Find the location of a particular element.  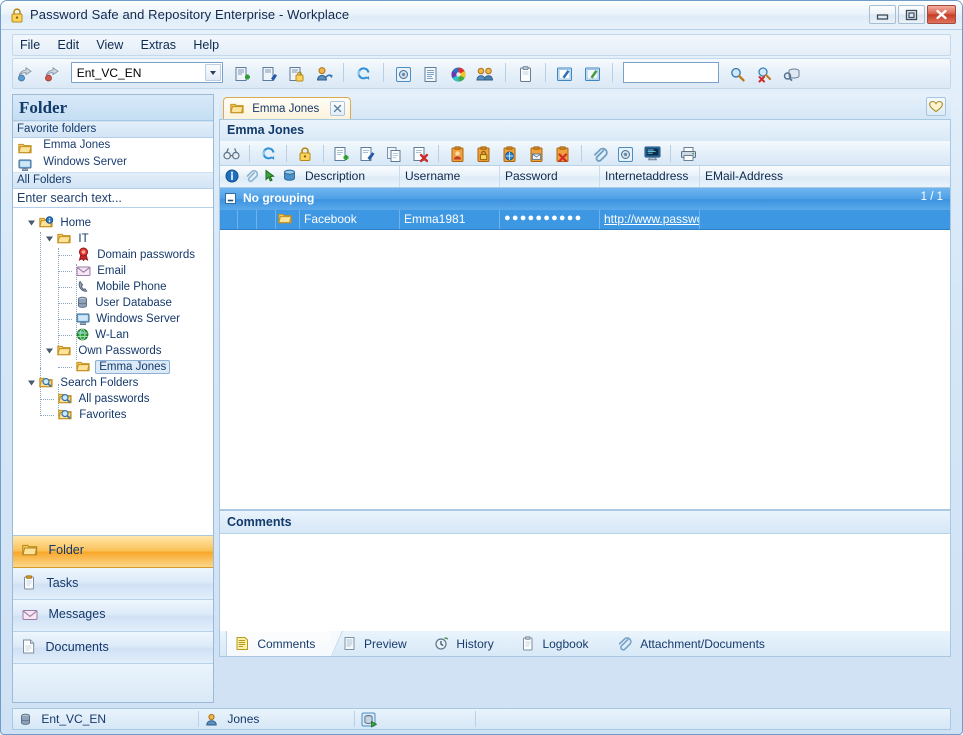

copy-username-icon is located at coordinates (457, 153).